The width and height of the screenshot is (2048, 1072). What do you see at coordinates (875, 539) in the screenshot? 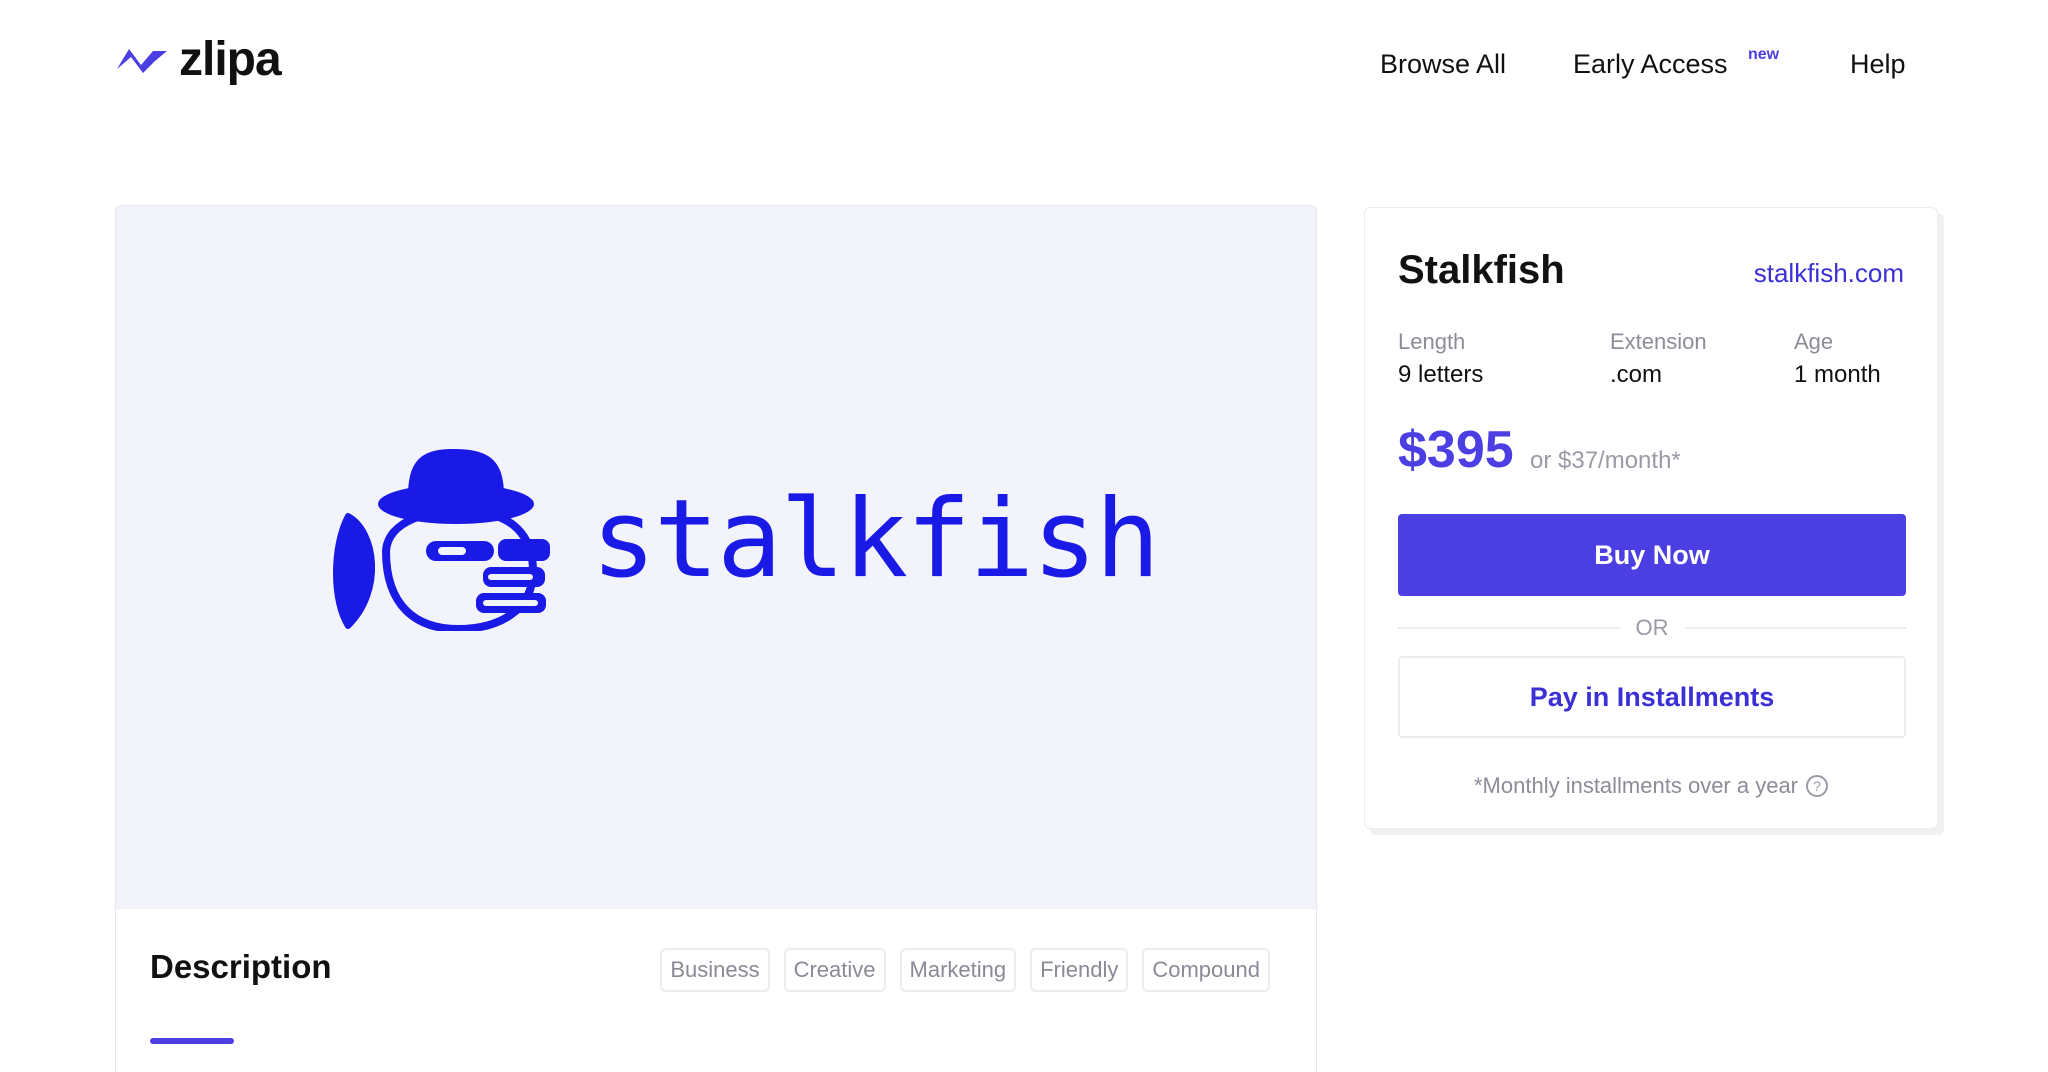
I see `logo-wordmark: stalkfish` at bounding box center [875, 539].